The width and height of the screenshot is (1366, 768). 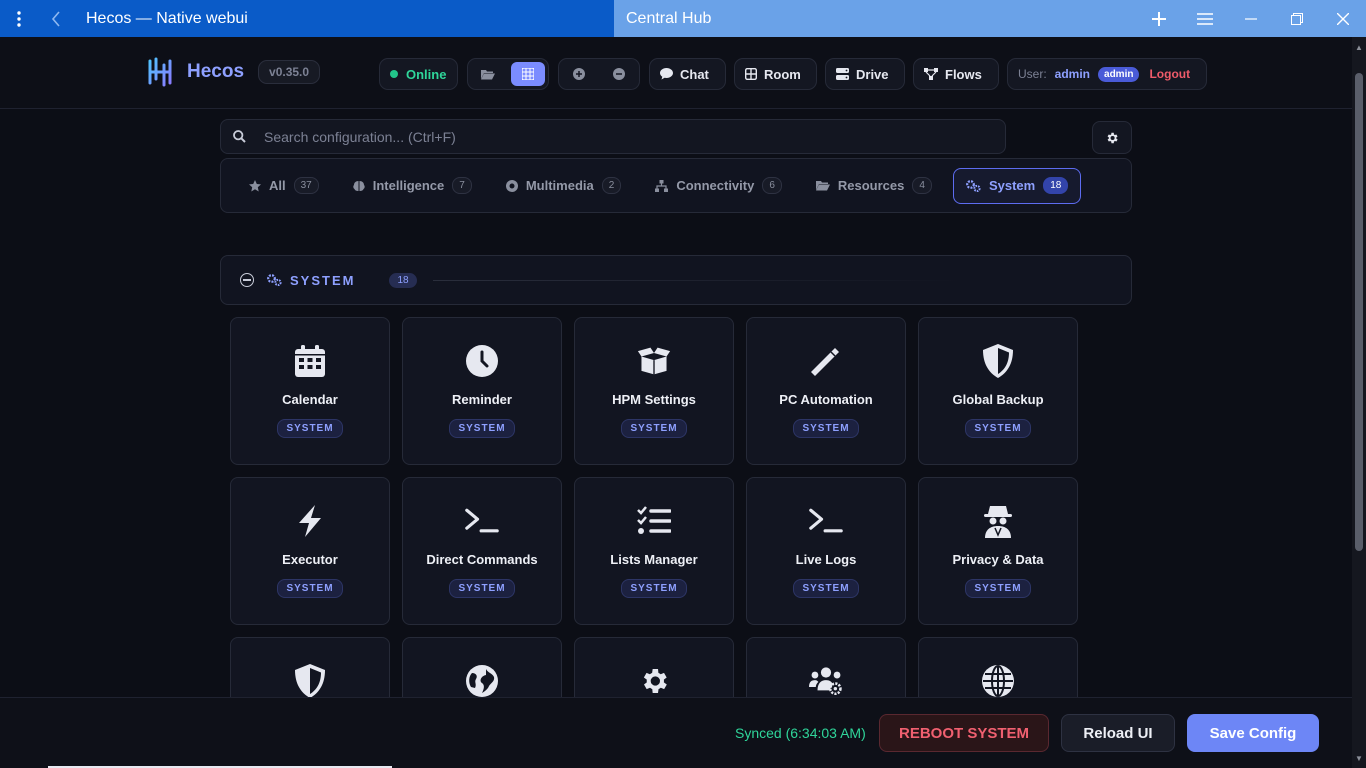 I want to click on module-card-live-logs: Live Logs SYSTEM, so click(x=826, y=551).